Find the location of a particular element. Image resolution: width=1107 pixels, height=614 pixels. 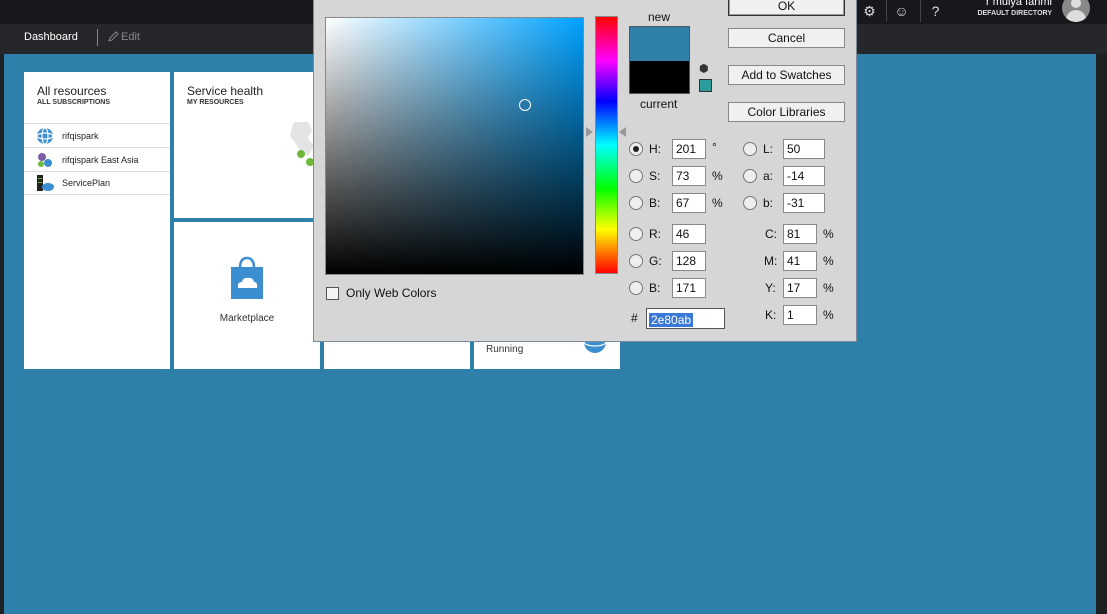

yellow-unit: % is located at coordinates (828, 288).